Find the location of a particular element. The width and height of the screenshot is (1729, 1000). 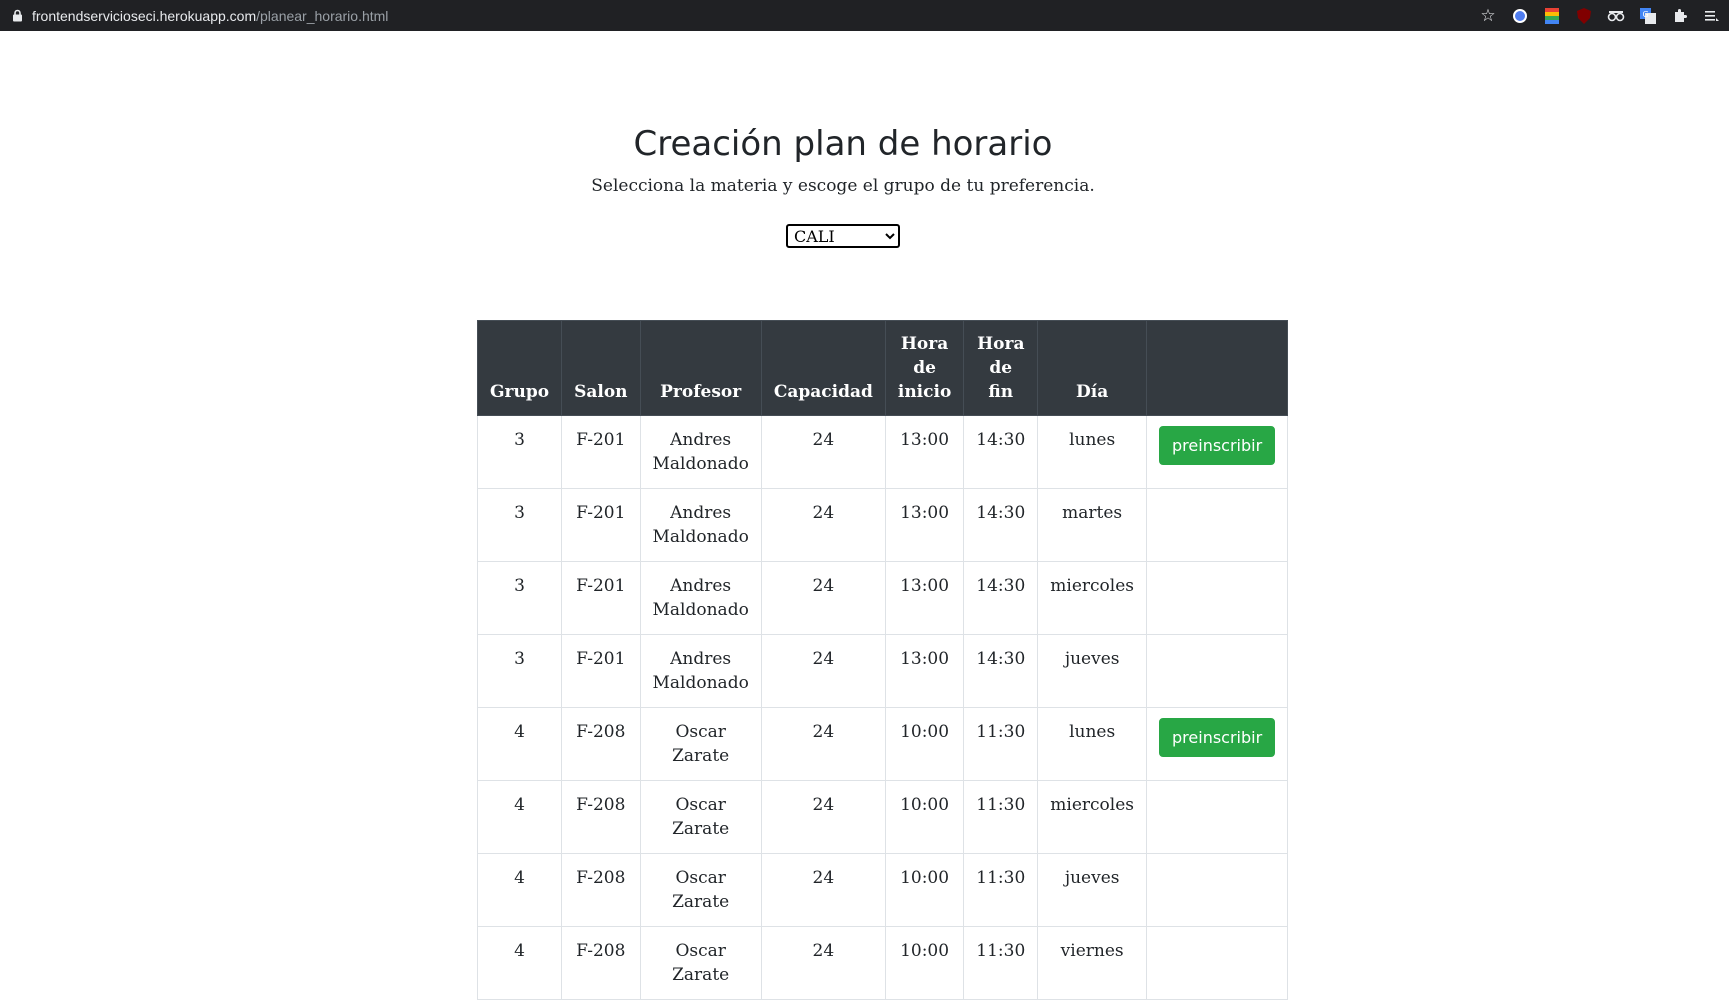

city-select: CALI is located at coordinates (843, 236).